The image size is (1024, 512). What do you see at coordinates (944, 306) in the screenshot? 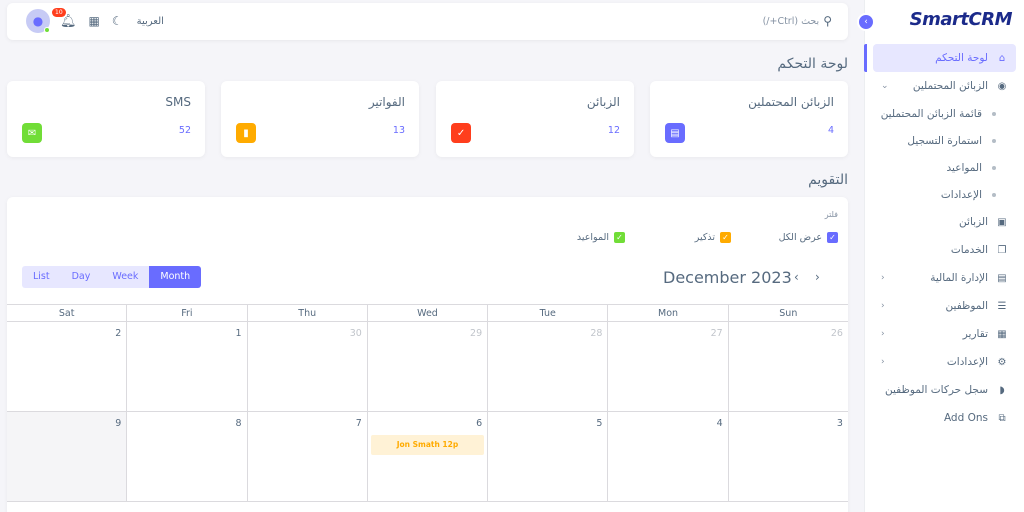
I see `sidebar-item-employees: ☰ الموظفين ‹` at bounding box center [944, 306].